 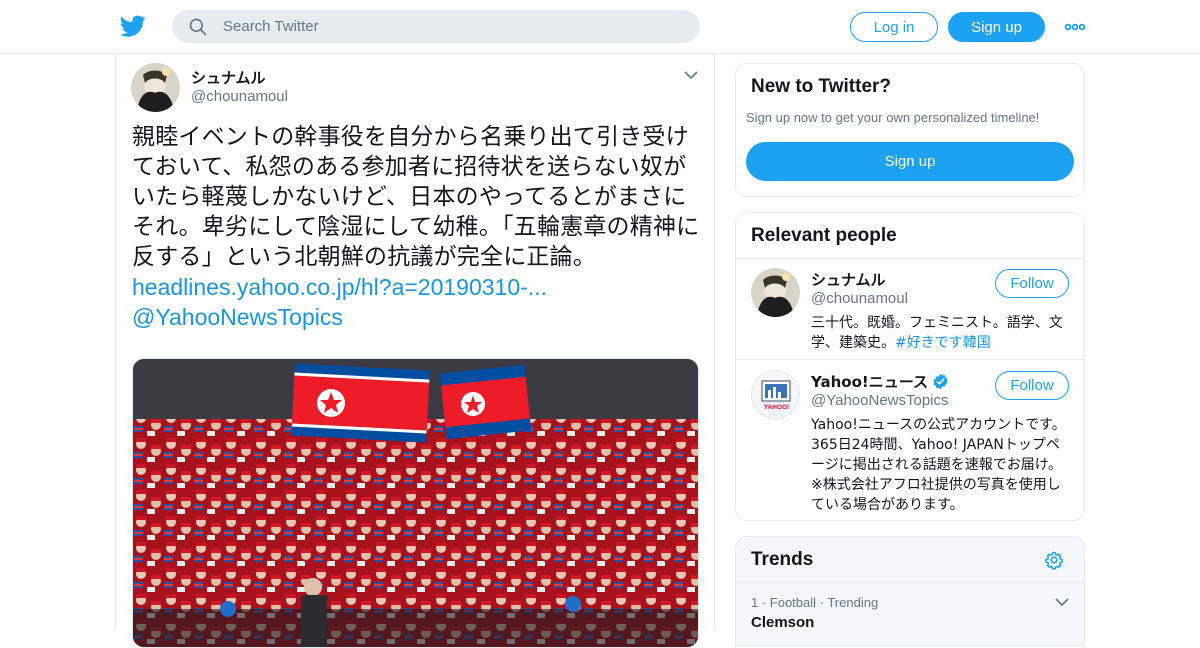 I want to click on author-avatar, so click(x=155, y=87).